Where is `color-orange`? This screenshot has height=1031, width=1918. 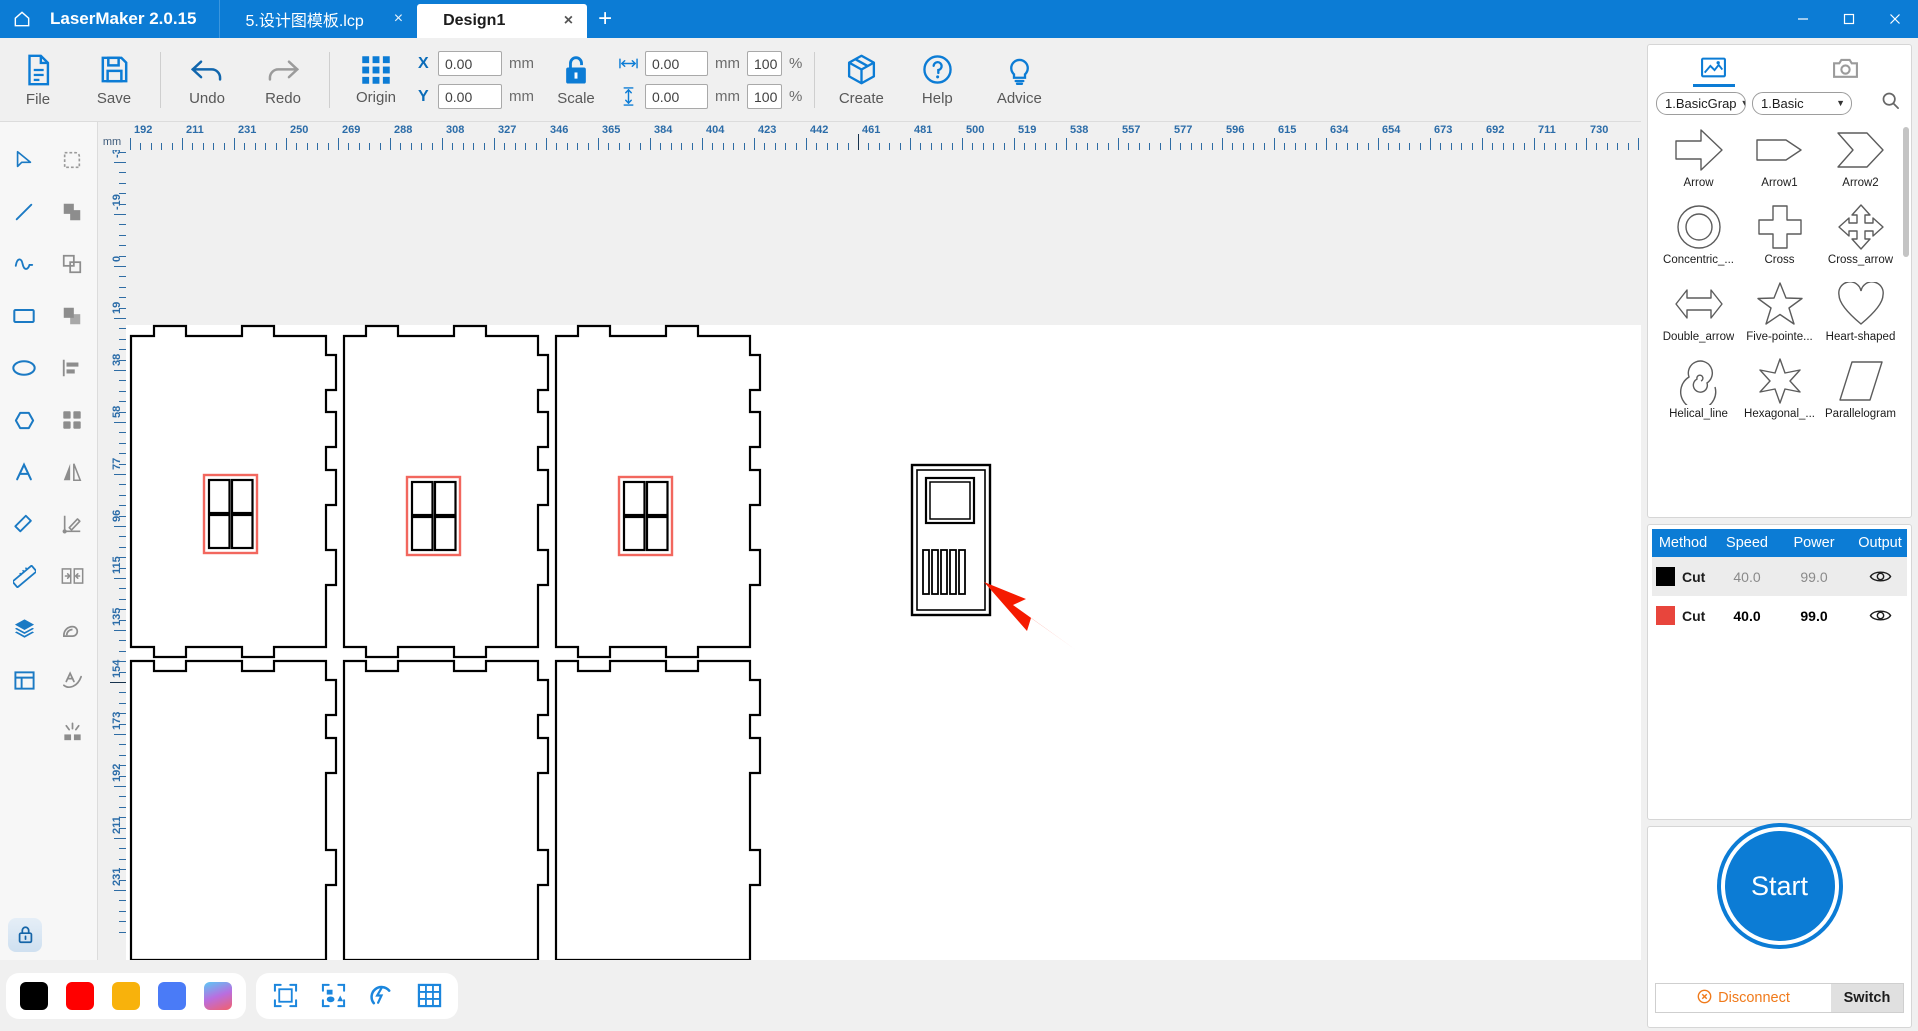 color-orange is located at coordinates (126, 995).